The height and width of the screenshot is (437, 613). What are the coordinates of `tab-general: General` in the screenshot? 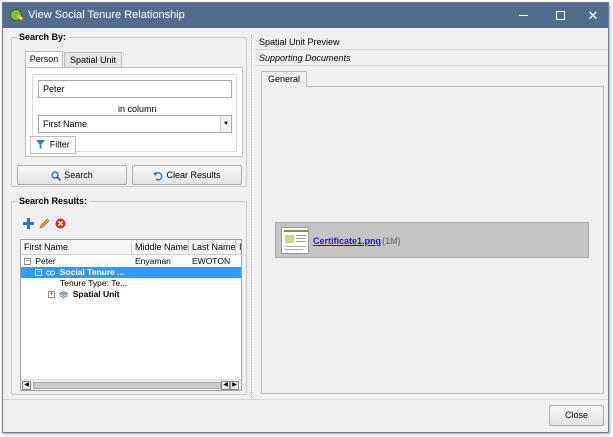 It's located at (284, 79).